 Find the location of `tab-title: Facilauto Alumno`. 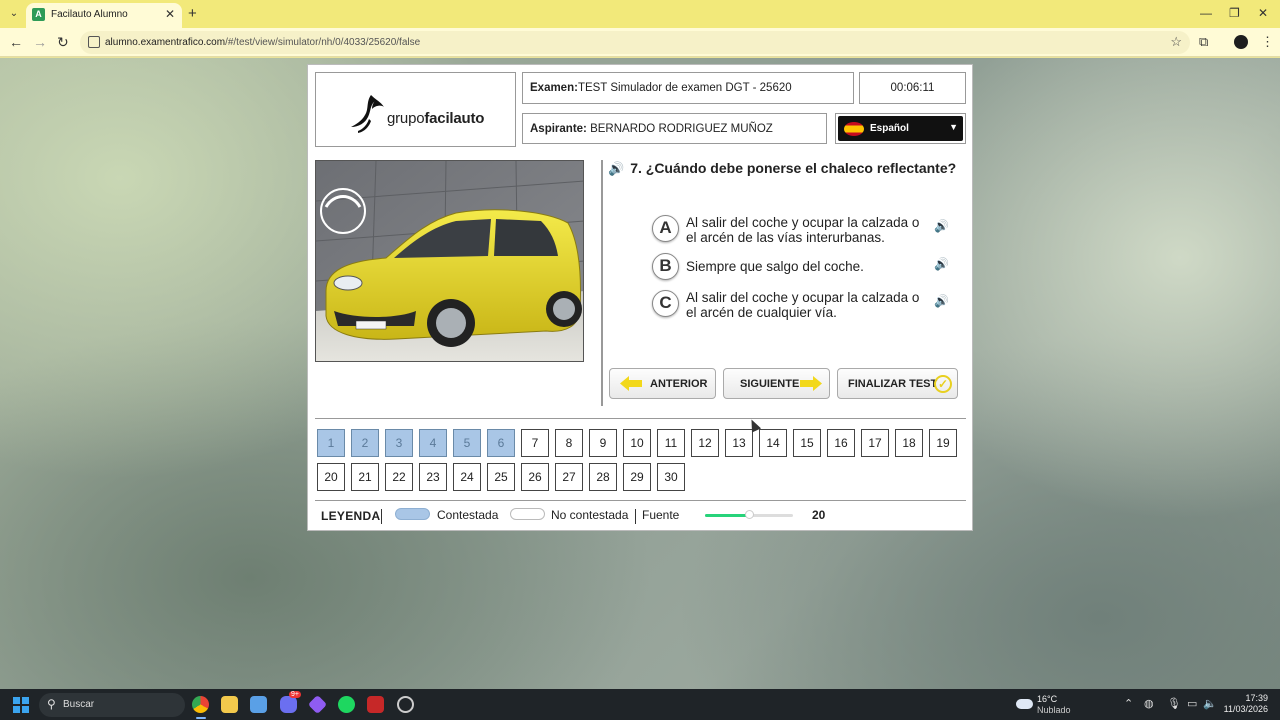

tab-title: Facilauto Alumno is located at coordinates (89, 14).